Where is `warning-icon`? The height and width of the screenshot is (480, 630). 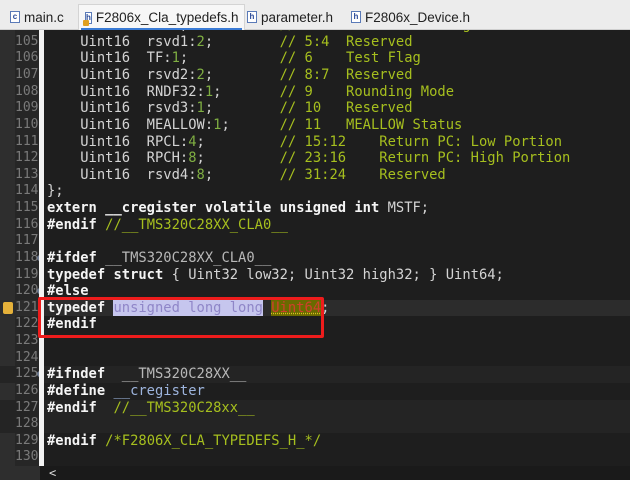 warning-icon is located at coordinates (8, 307).